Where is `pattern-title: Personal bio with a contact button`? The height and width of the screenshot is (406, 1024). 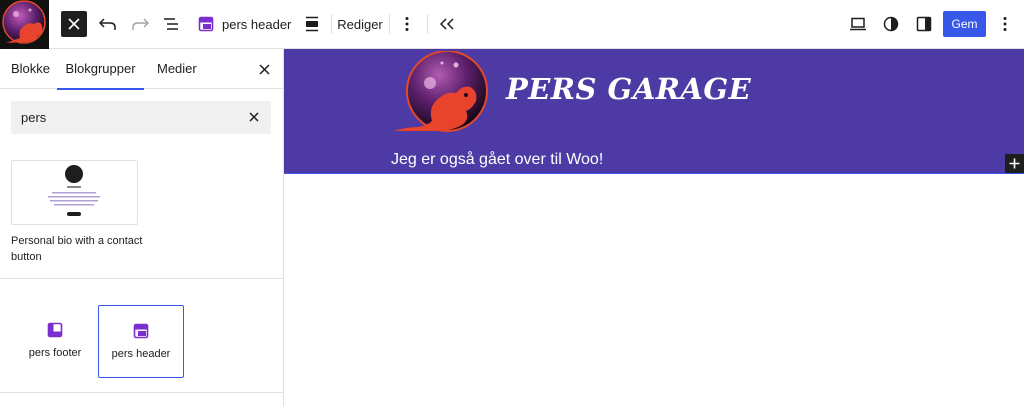
pattern-title: Personal bio with a contact button is located at coordinates (77, 249).